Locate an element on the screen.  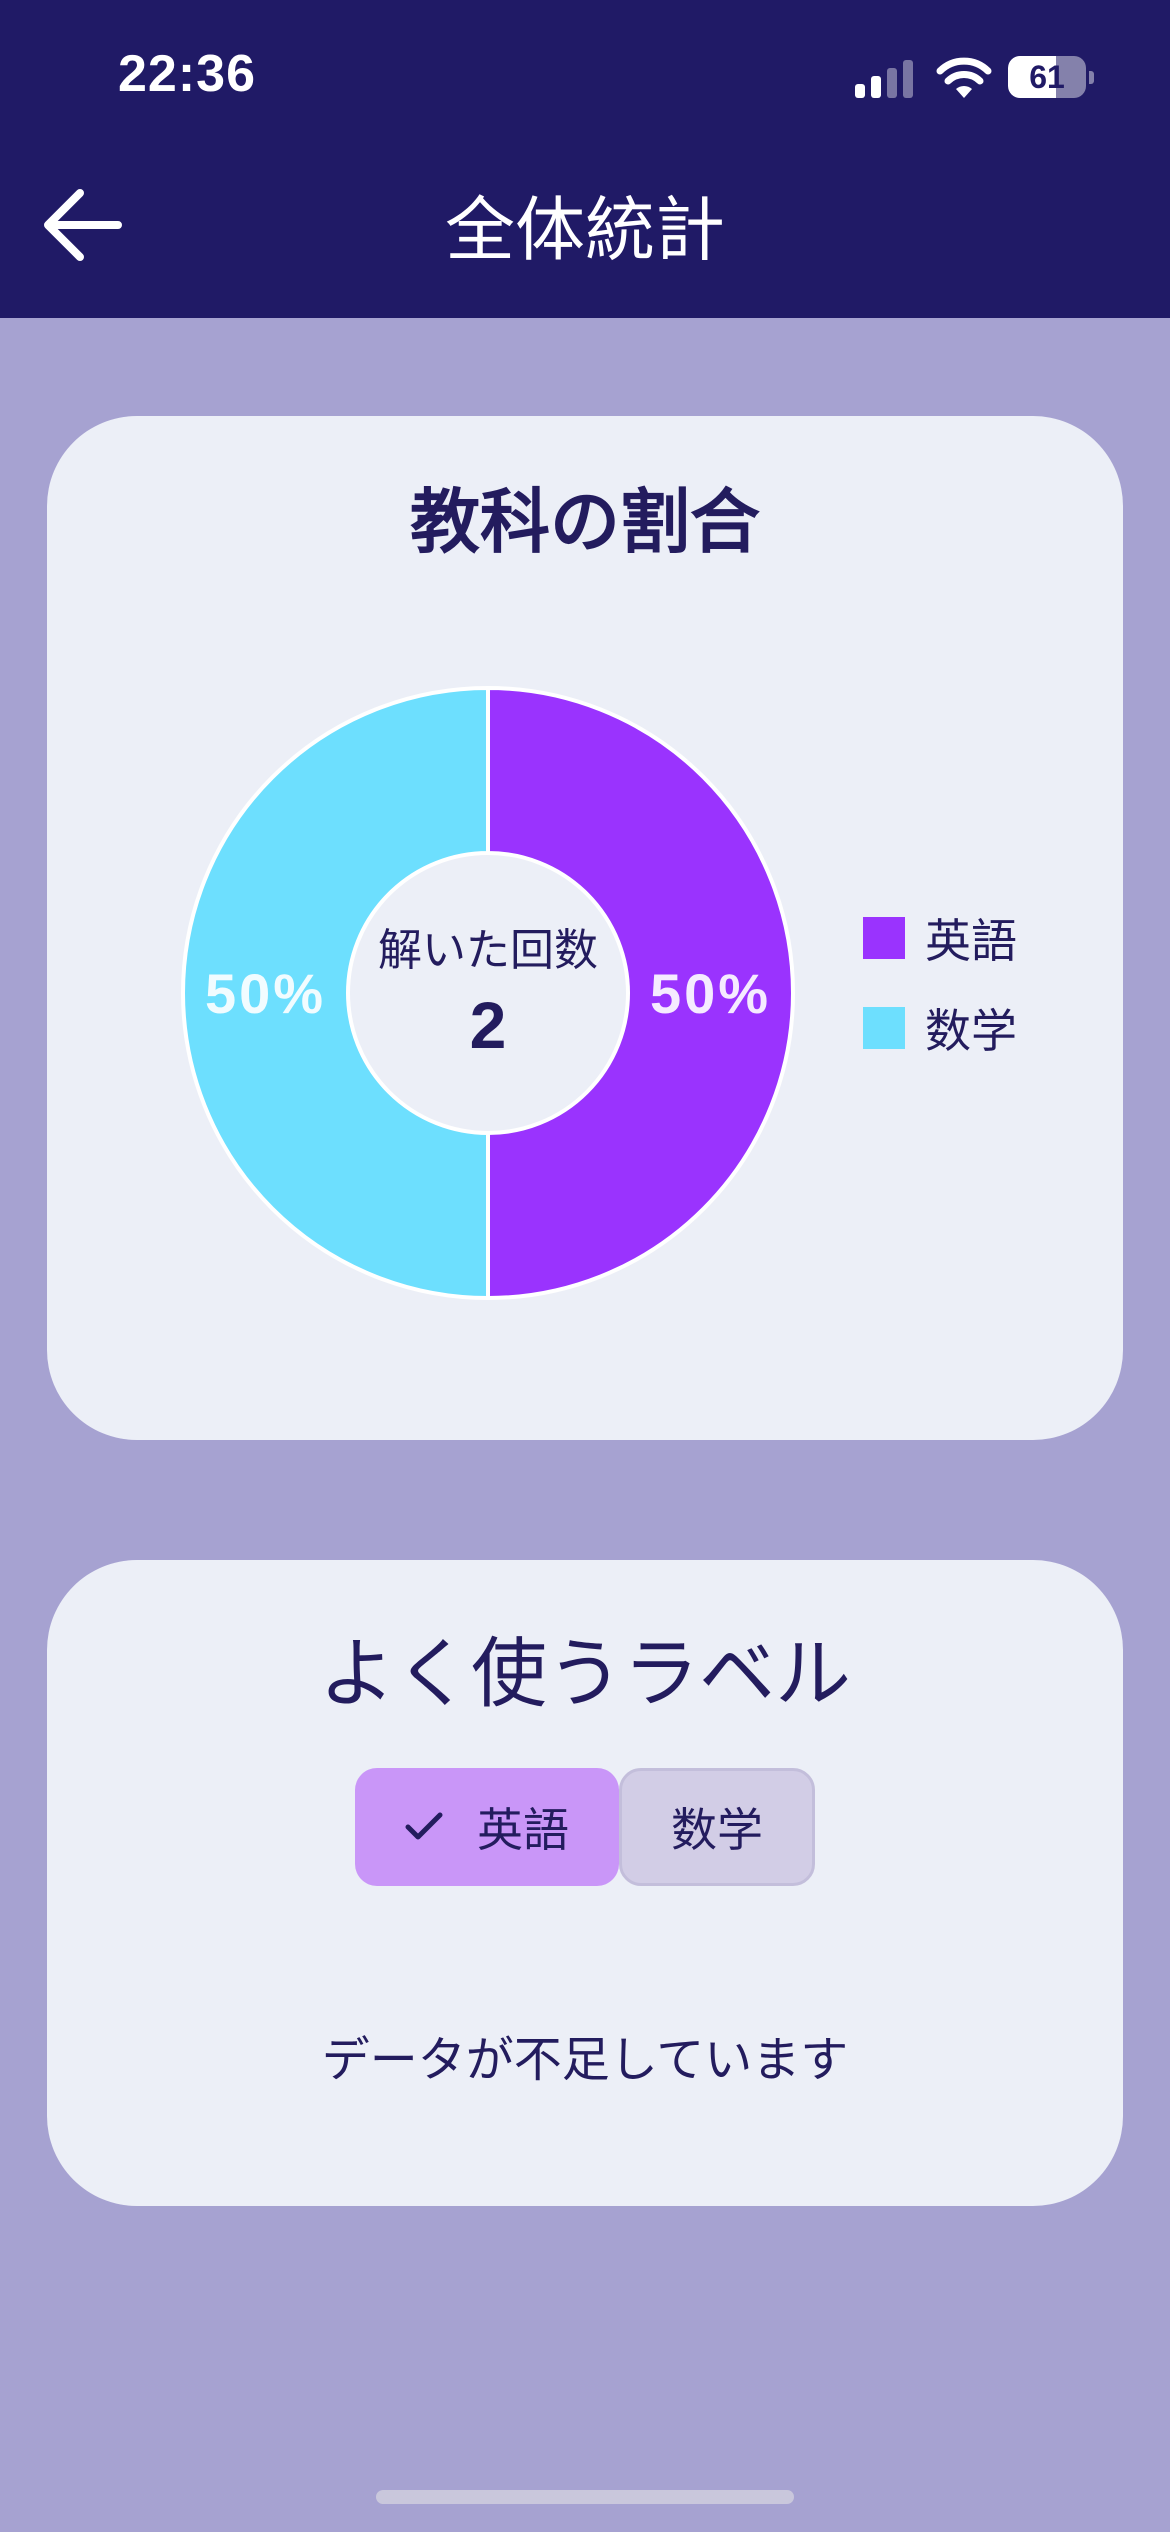
legend-label: 英語 is located at coordinates (971, 941).